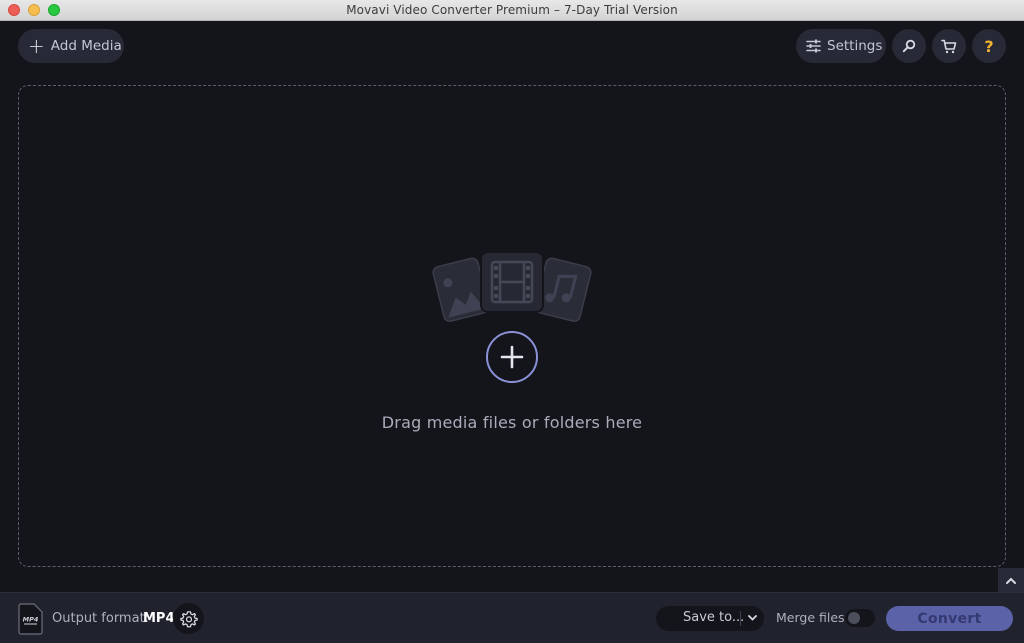  I want to click on search-button, so click(909, 46).